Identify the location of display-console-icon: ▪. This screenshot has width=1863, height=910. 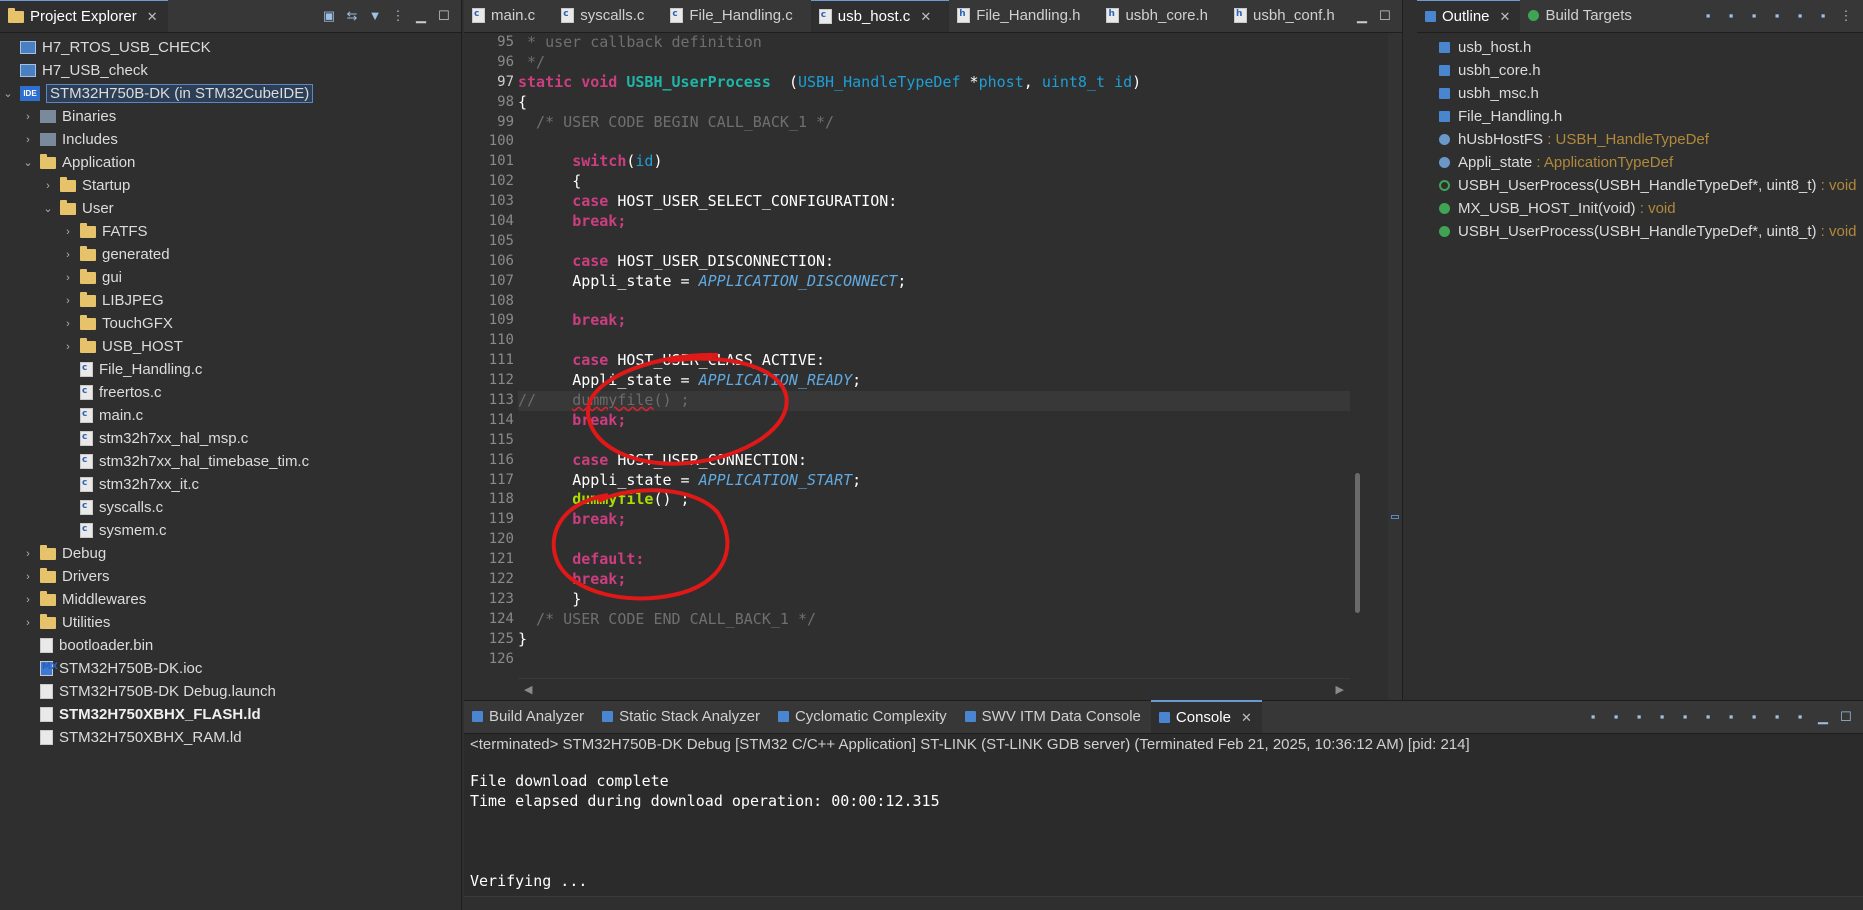
(1777, 716).